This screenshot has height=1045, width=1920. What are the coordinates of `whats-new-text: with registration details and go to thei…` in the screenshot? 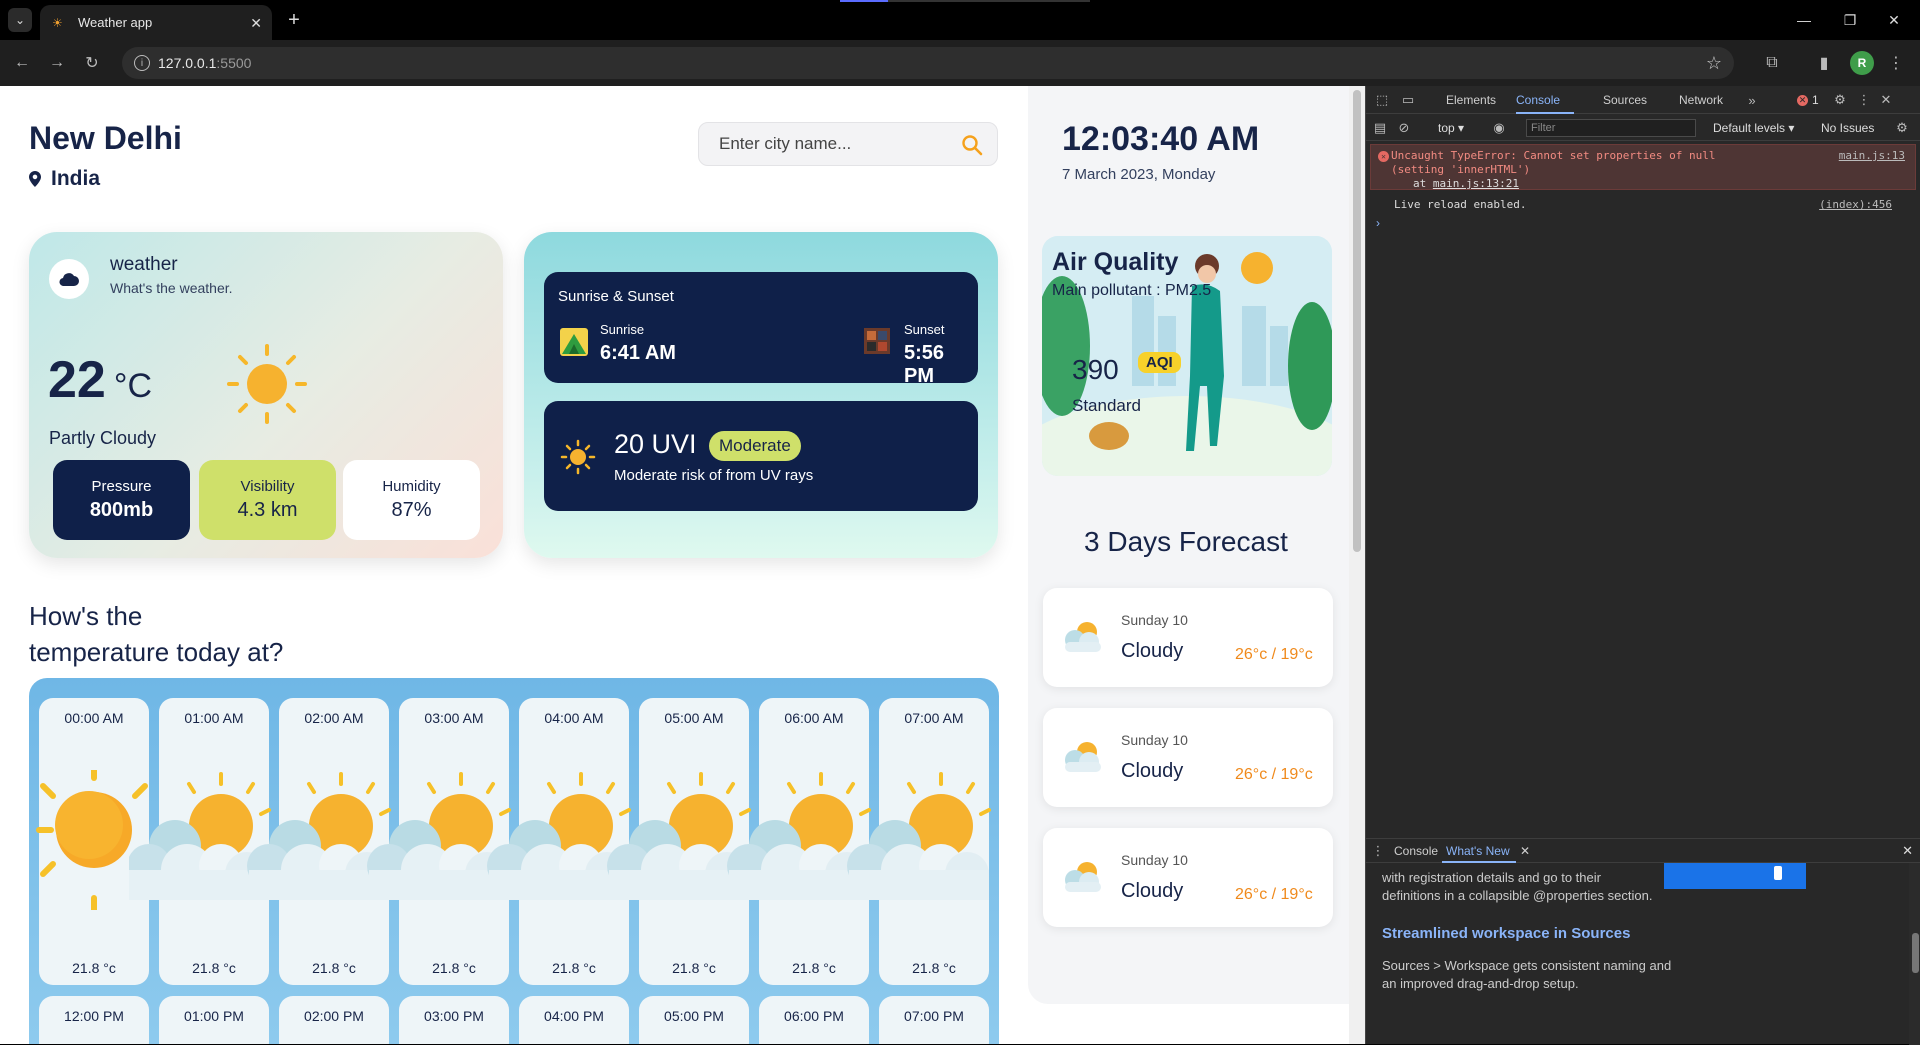 It's located at (1517, 886).